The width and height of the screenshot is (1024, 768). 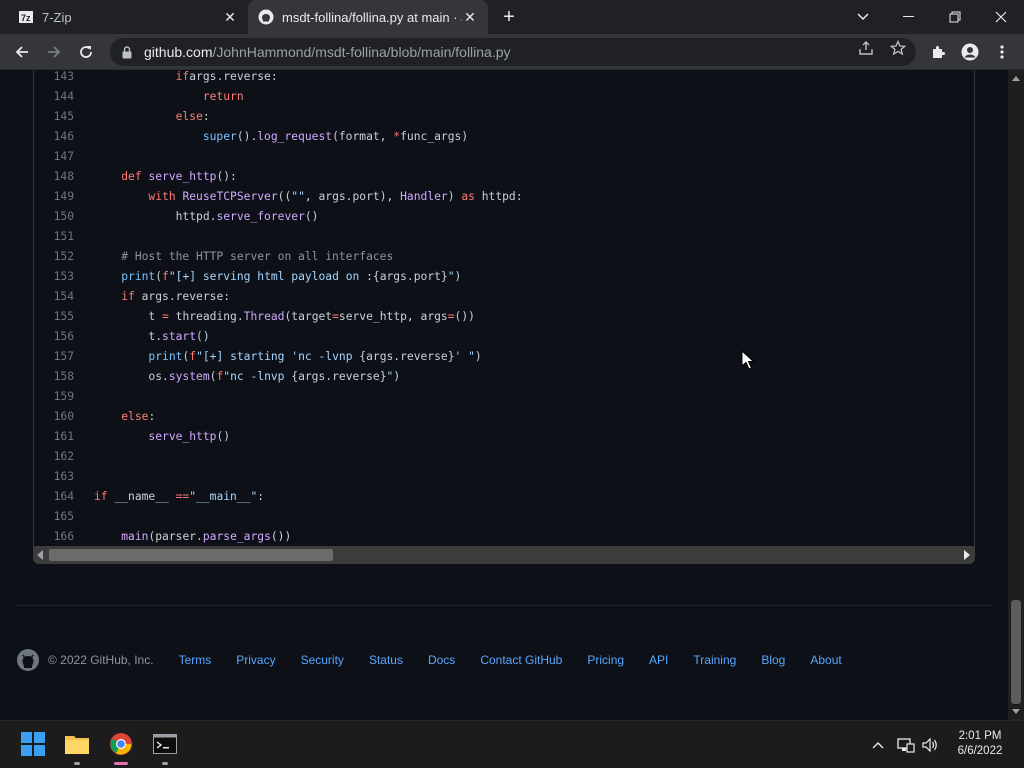 I want to click on line-number: 144, so click(x=54, y=97).